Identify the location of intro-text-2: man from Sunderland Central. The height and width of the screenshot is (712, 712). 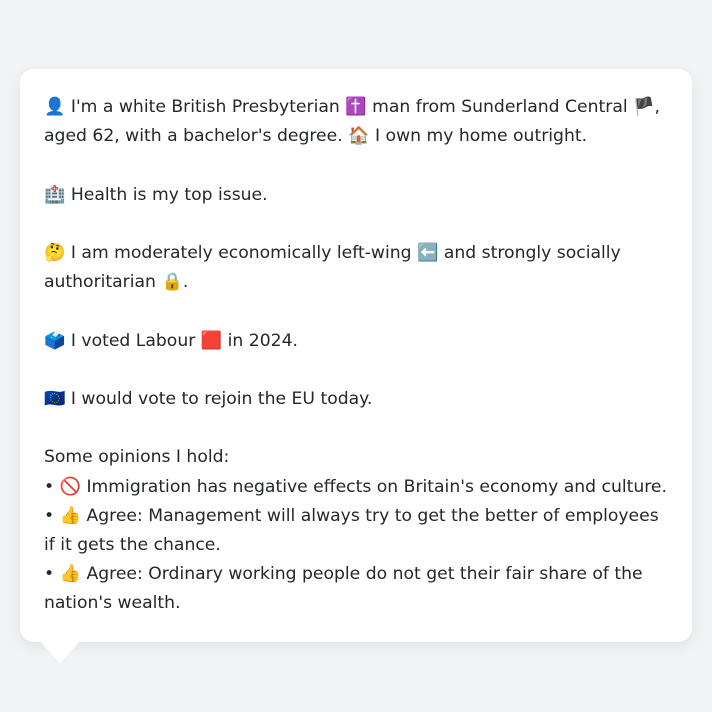
(500, 107).